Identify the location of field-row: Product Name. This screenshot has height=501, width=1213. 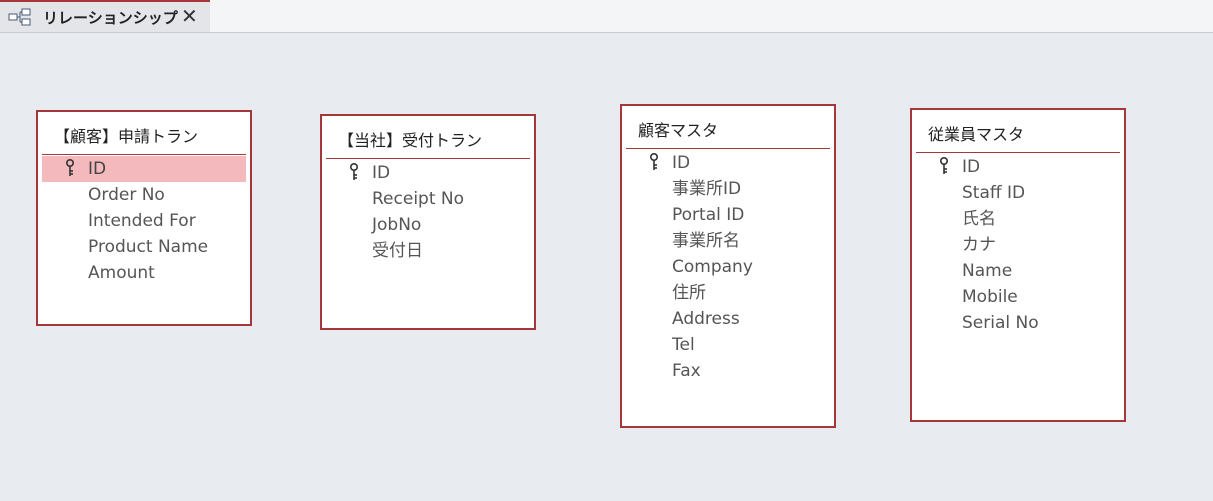
(144, 247).